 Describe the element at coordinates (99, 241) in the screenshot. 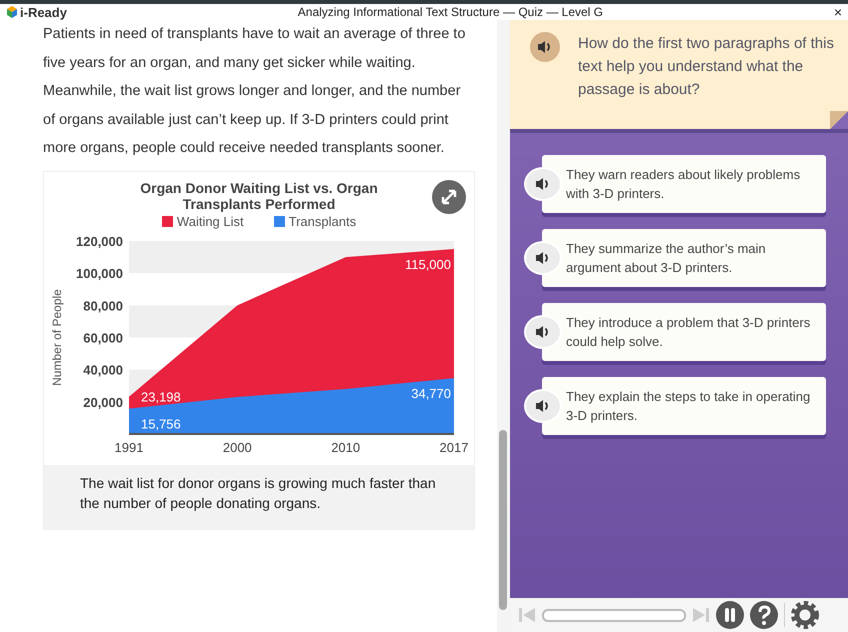

I see `y-tick-label: 120,000` at that location.